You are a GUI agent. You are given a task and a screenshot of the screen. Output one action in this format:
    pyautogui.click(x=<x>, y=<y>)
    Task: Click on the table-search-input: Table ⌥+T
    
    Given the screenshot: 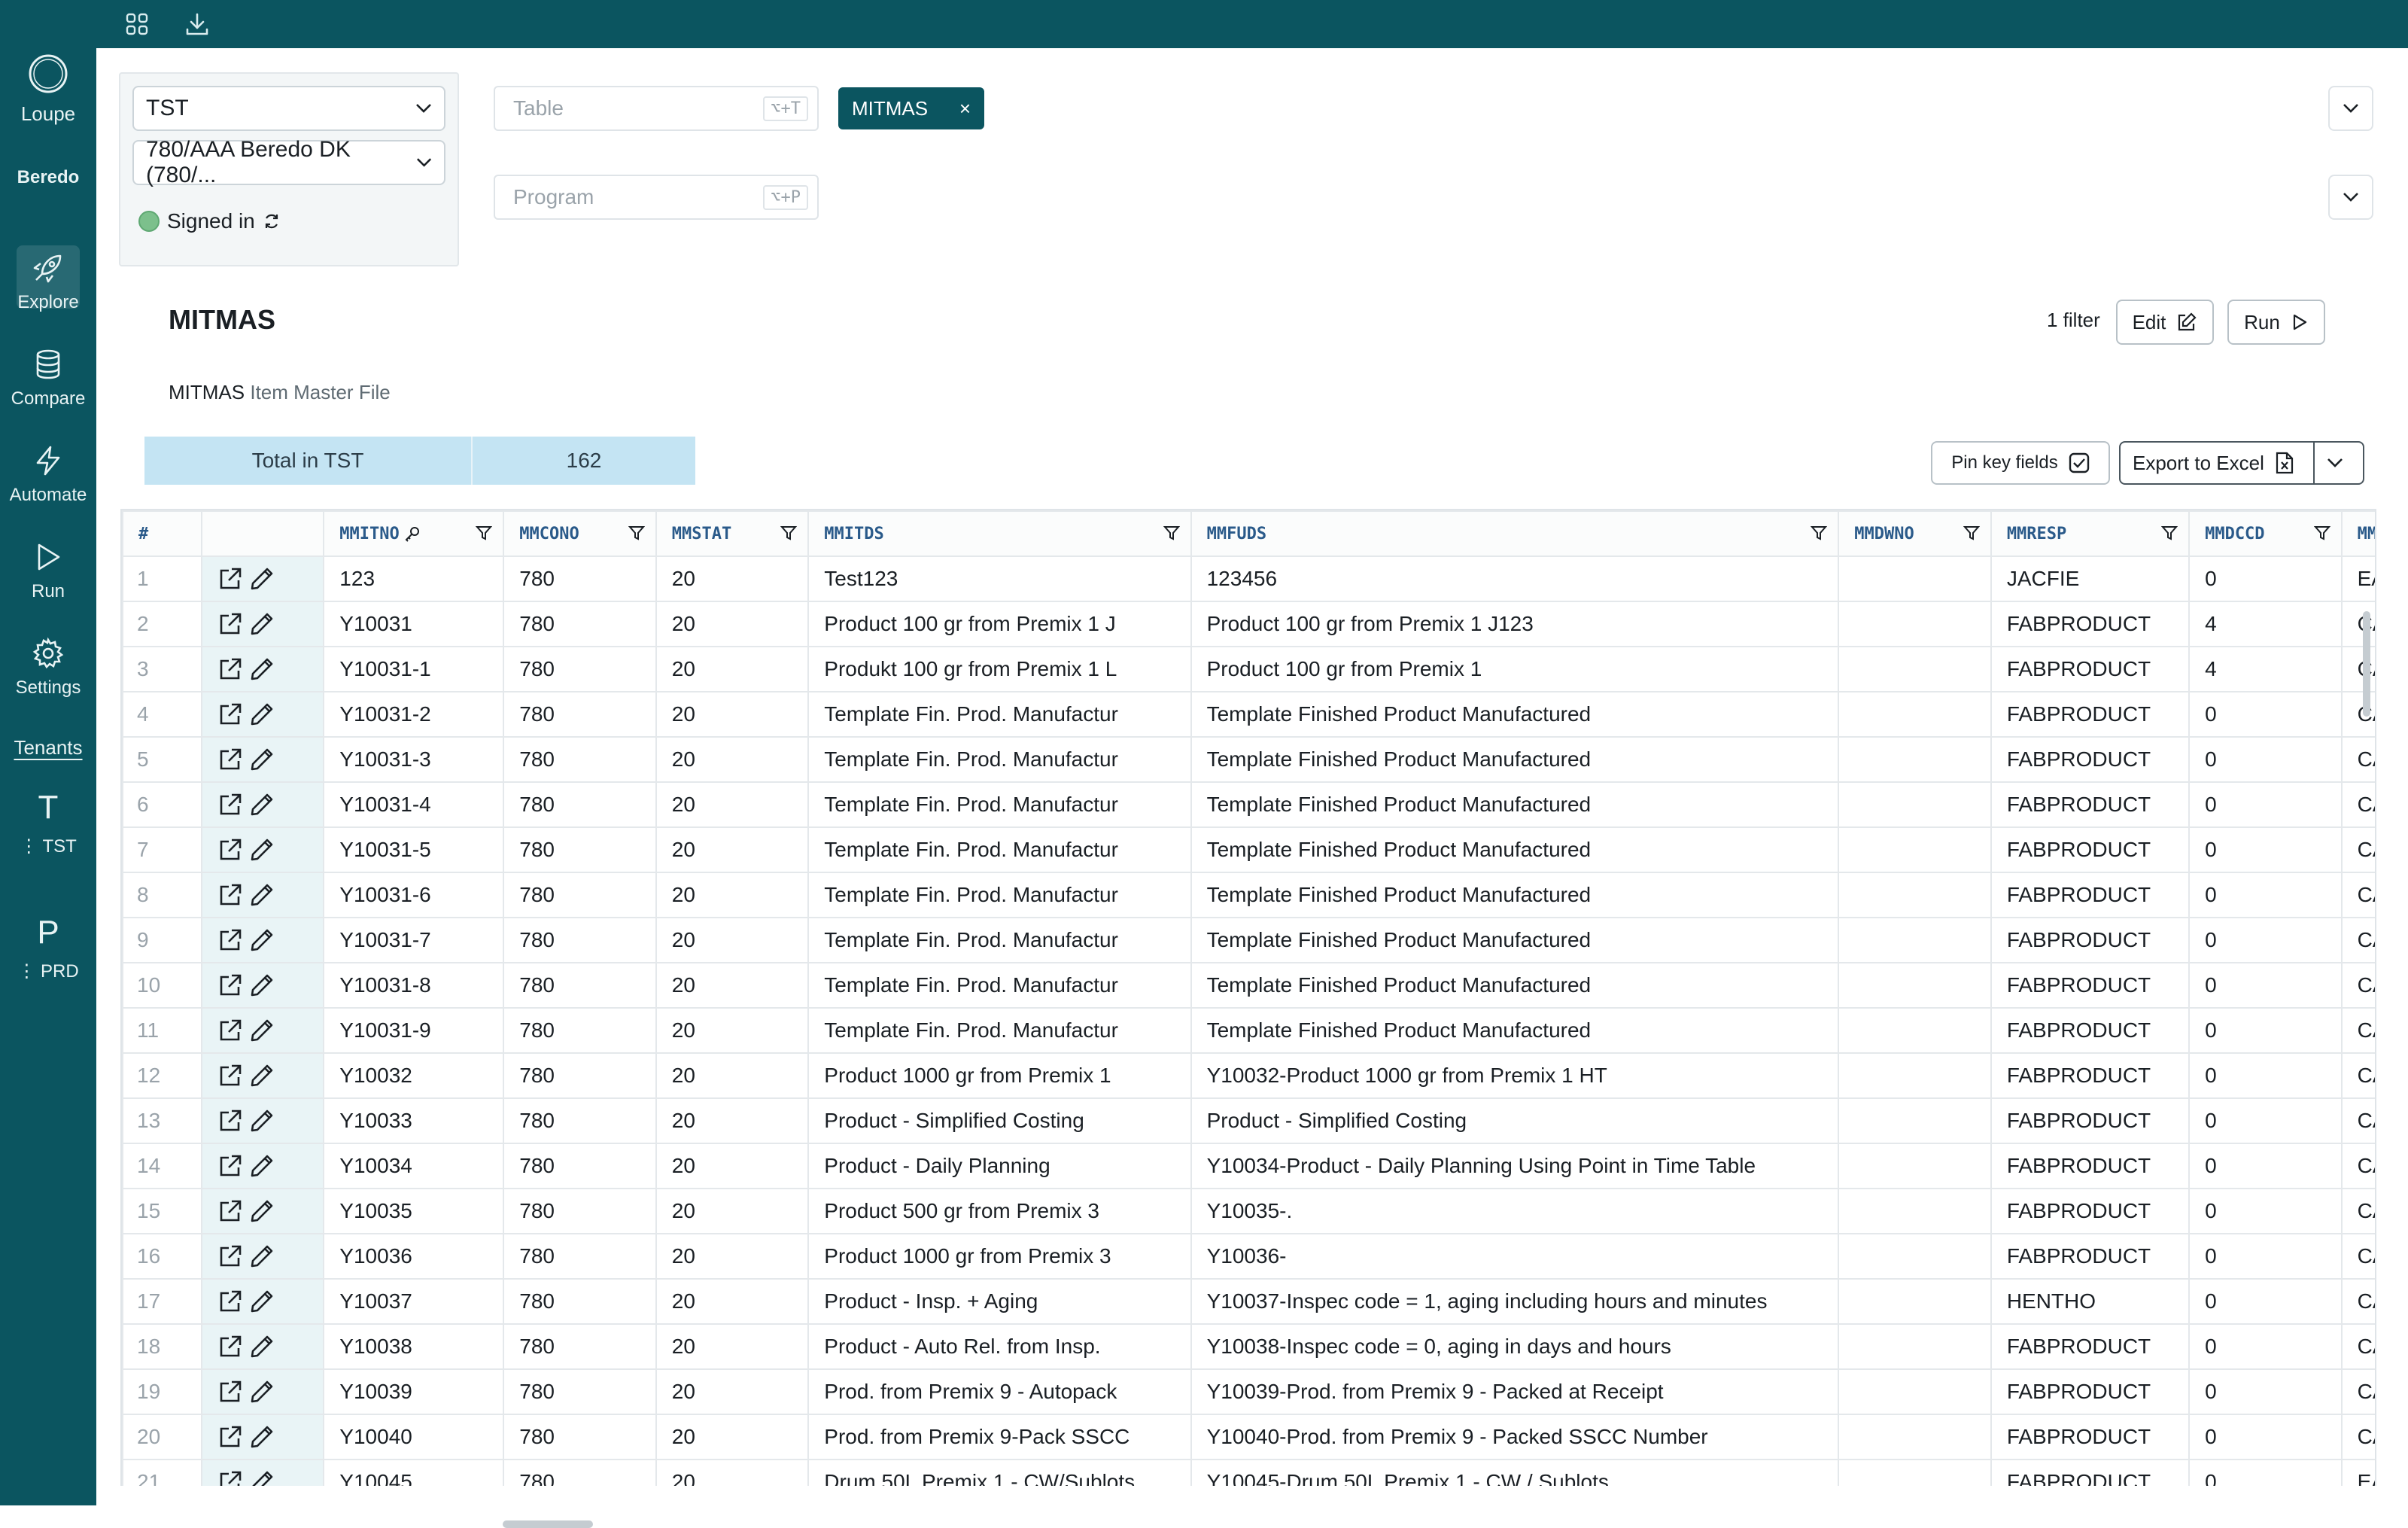 What is the action you would take?
    pyautogui.click(x=656, y=108)
    